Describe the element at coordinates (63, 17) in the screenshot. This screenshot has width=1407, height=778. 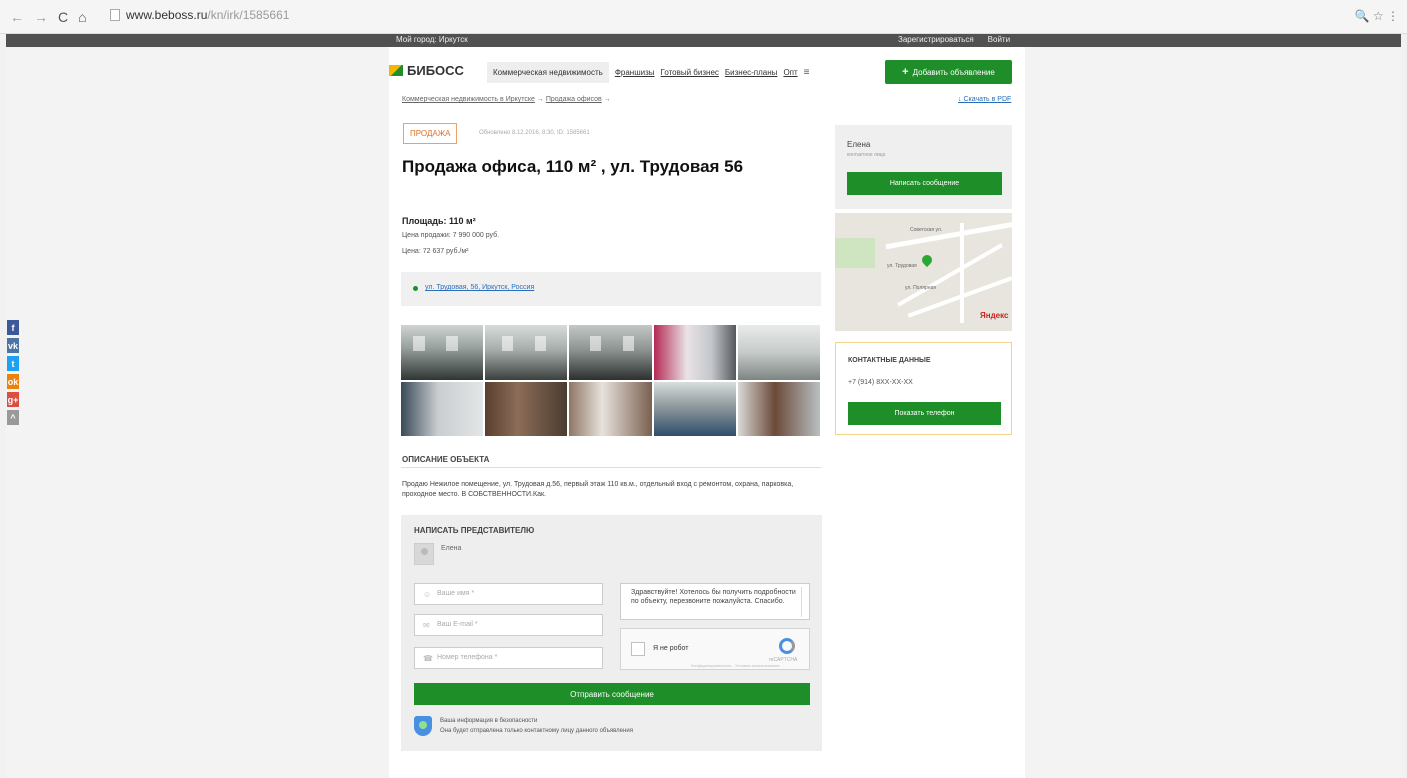
I see `reload-icon: C` at that location.